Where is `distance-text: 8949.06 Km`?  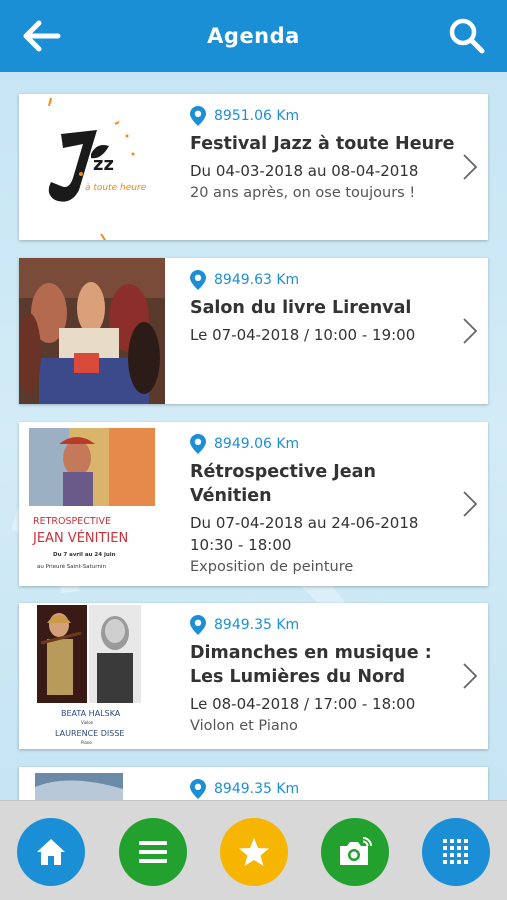 distance-text: 8949.06 Km is located at coordinates (257, 444).